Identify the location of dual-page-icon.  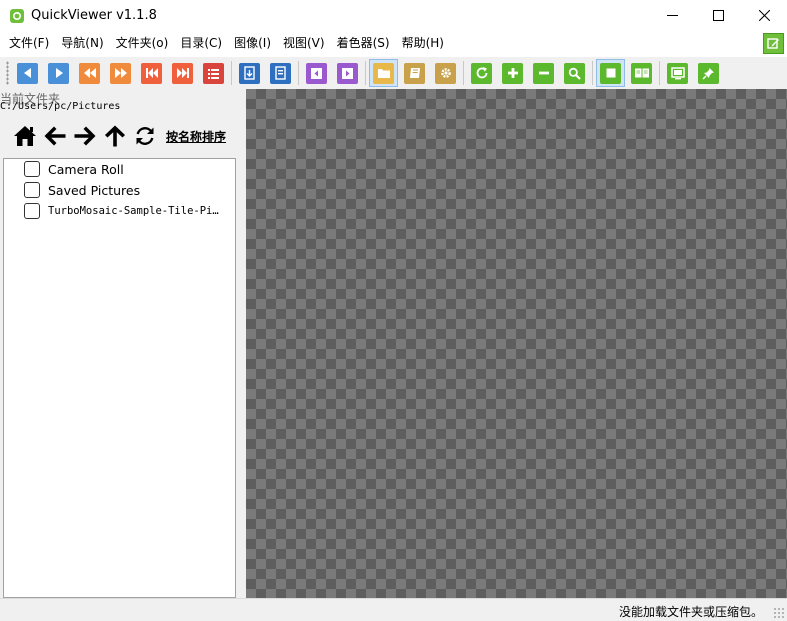
(641, 73).